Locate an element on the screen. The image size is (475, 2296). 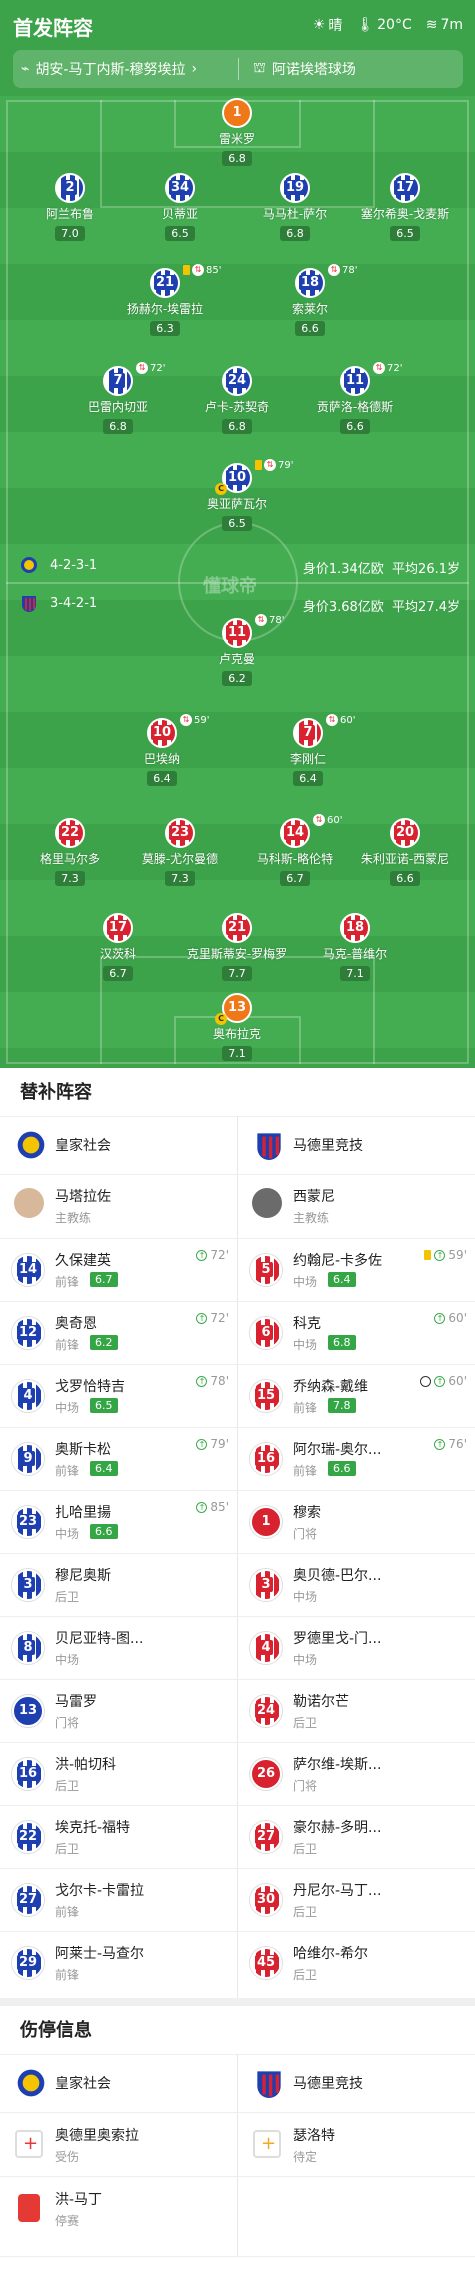
player-home: 18 ⇅ 78' 索莱尔 6.6 is located at coordinates (310, 300).